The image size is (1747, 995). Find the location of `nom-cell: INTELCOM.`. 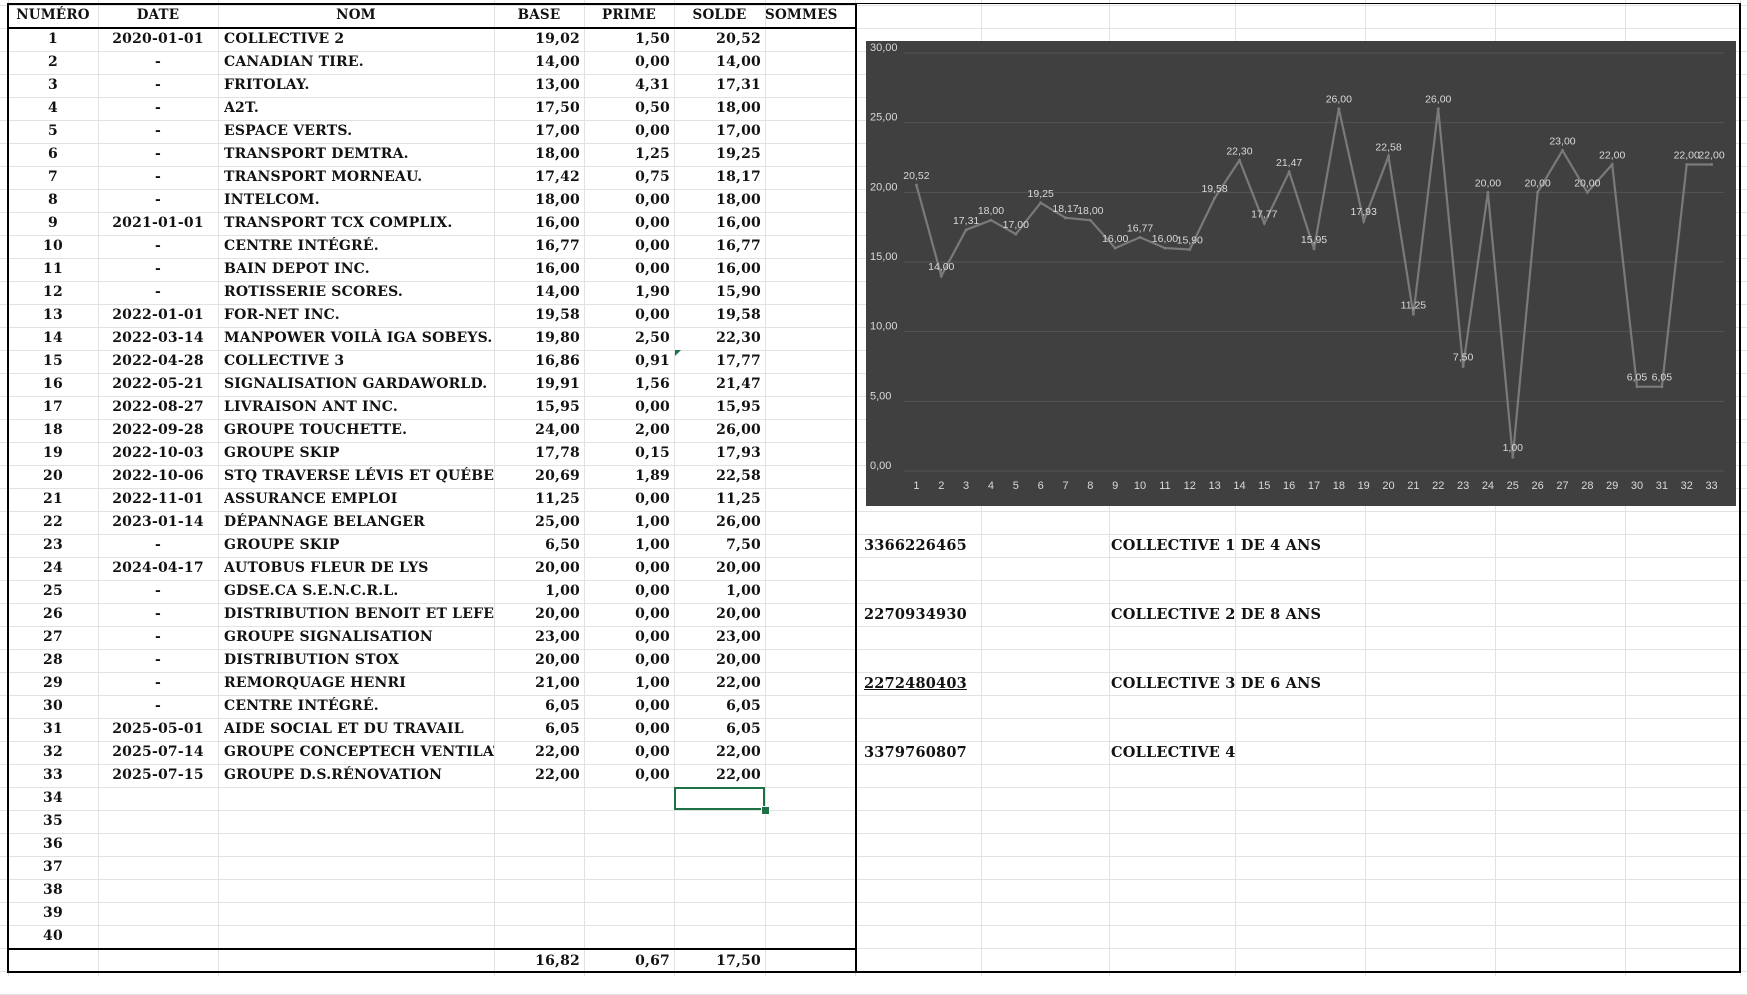

nom-cell: INTELCOM. is located at coordinates (359, 200).